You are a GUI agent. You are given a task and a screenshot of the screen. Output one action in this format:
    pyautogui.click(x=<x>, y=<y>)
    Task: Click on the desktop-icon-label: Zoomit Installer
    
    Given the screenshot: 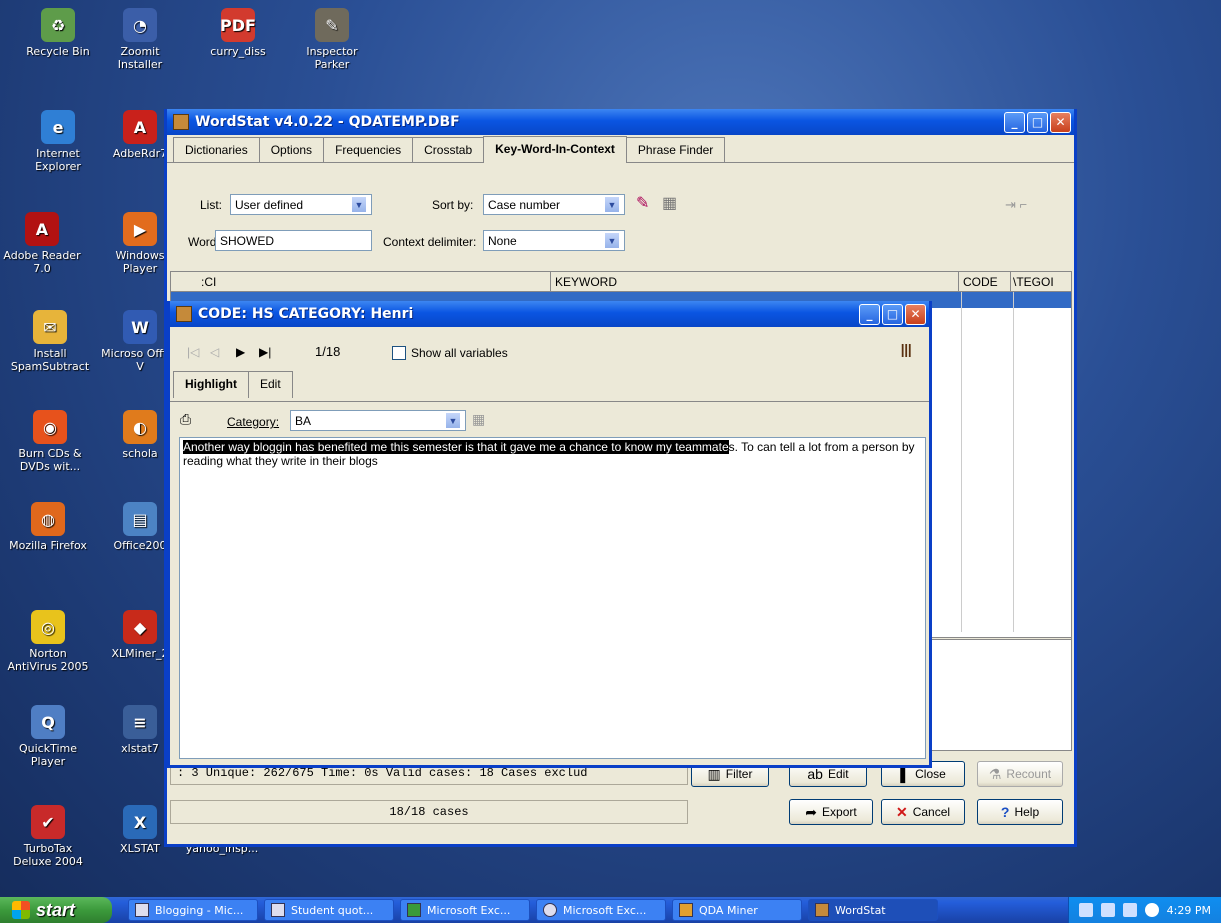 What is the action you would take?
    pyautogui.click(x=140, y=58)
    